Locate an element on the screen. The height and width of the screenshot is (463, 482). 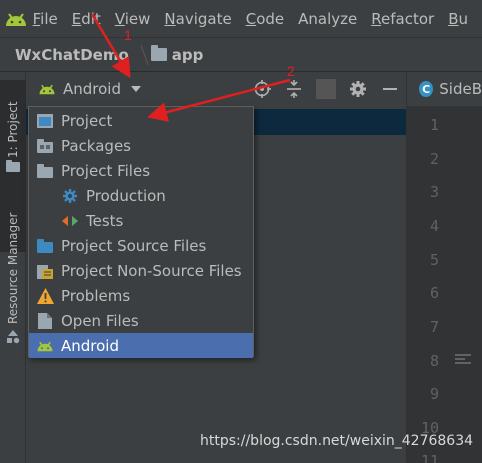
annotation-number-1: 1 is located at coordinates (128, 35).